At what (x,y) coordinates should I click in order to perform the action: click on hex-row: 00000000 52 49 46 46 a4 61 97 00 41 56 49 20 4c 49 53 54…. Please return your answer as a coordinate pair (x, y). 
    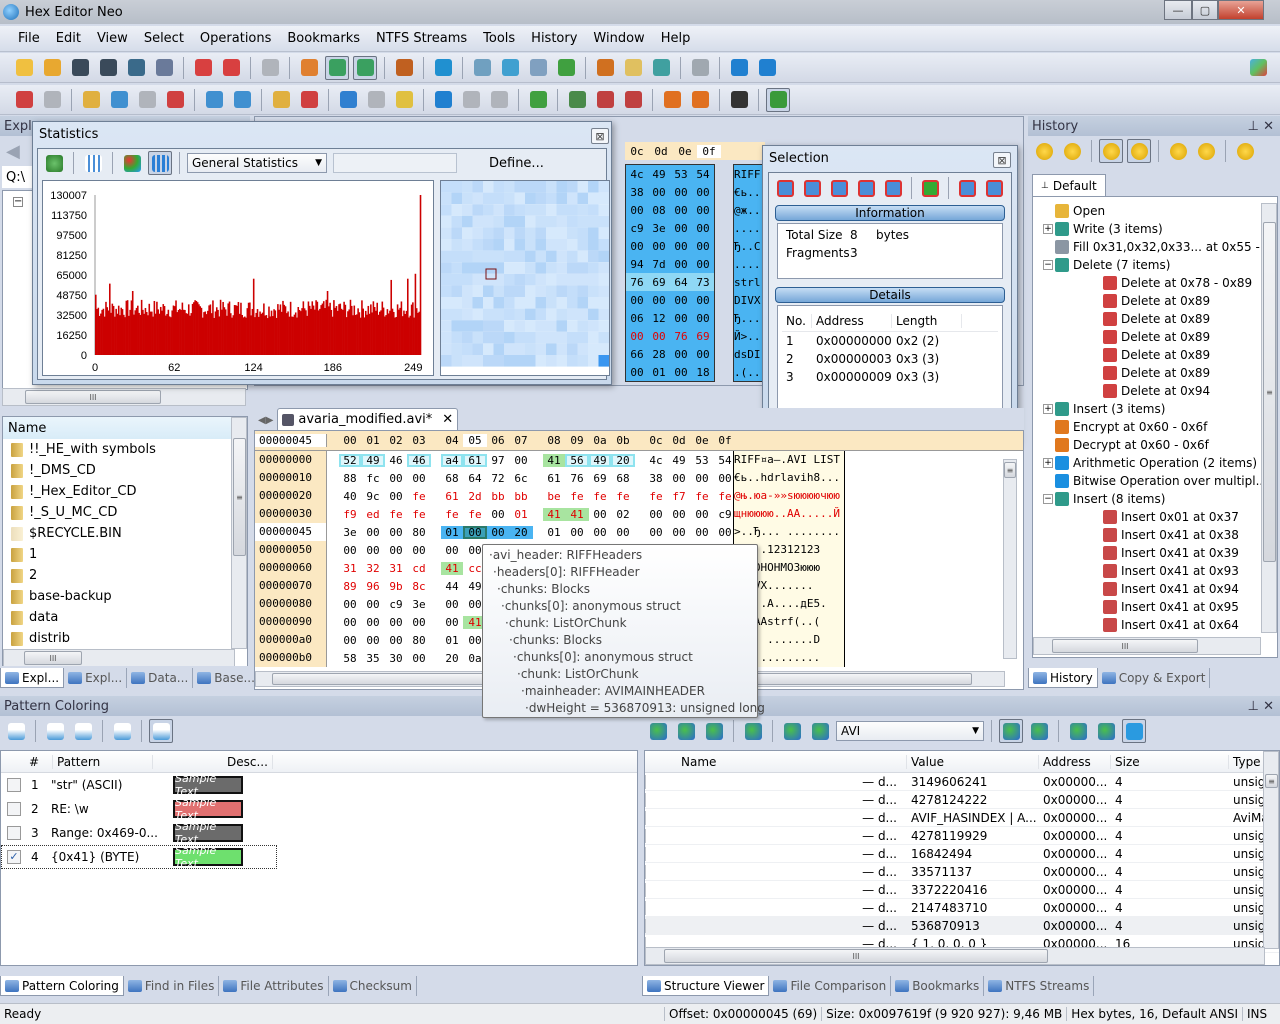
    Looking at the image, I should click on (639, 460).